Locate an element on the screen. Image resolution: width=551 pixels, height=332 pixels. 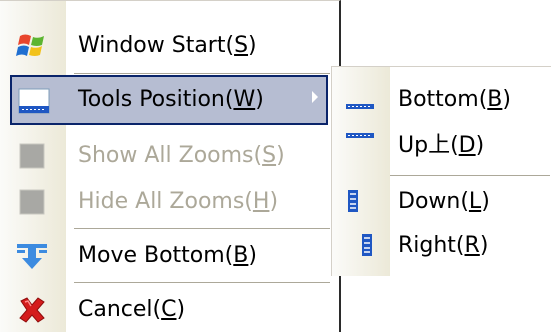
bar-left-icon is located at coordinates (361, 202).